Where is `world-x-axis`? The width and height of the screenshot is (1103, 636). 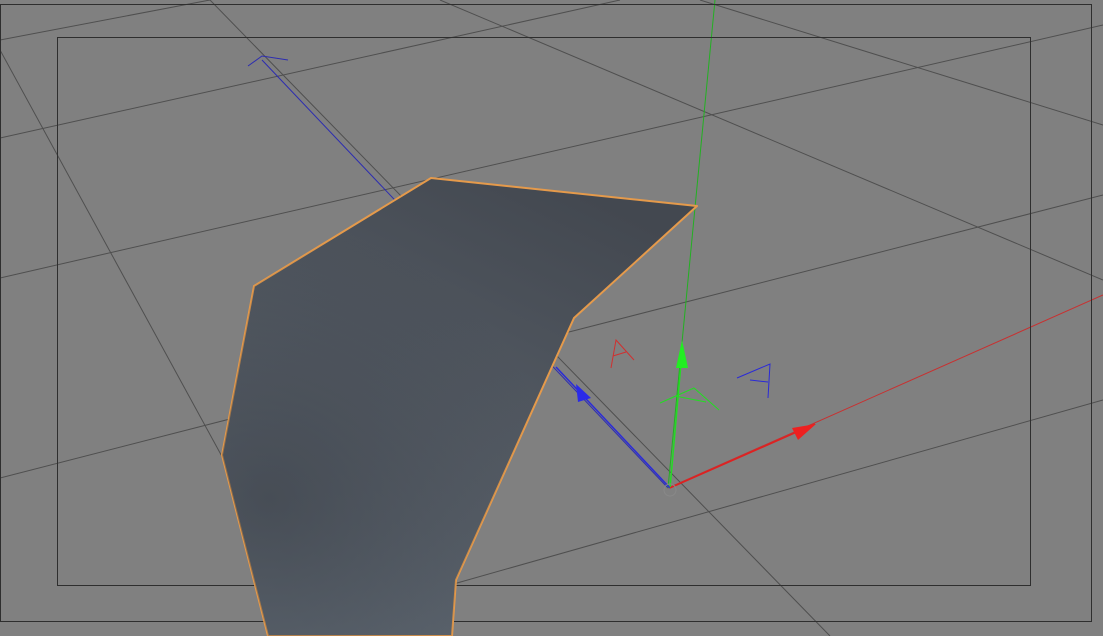 world-x-axis is located at coordinates (885, 391).